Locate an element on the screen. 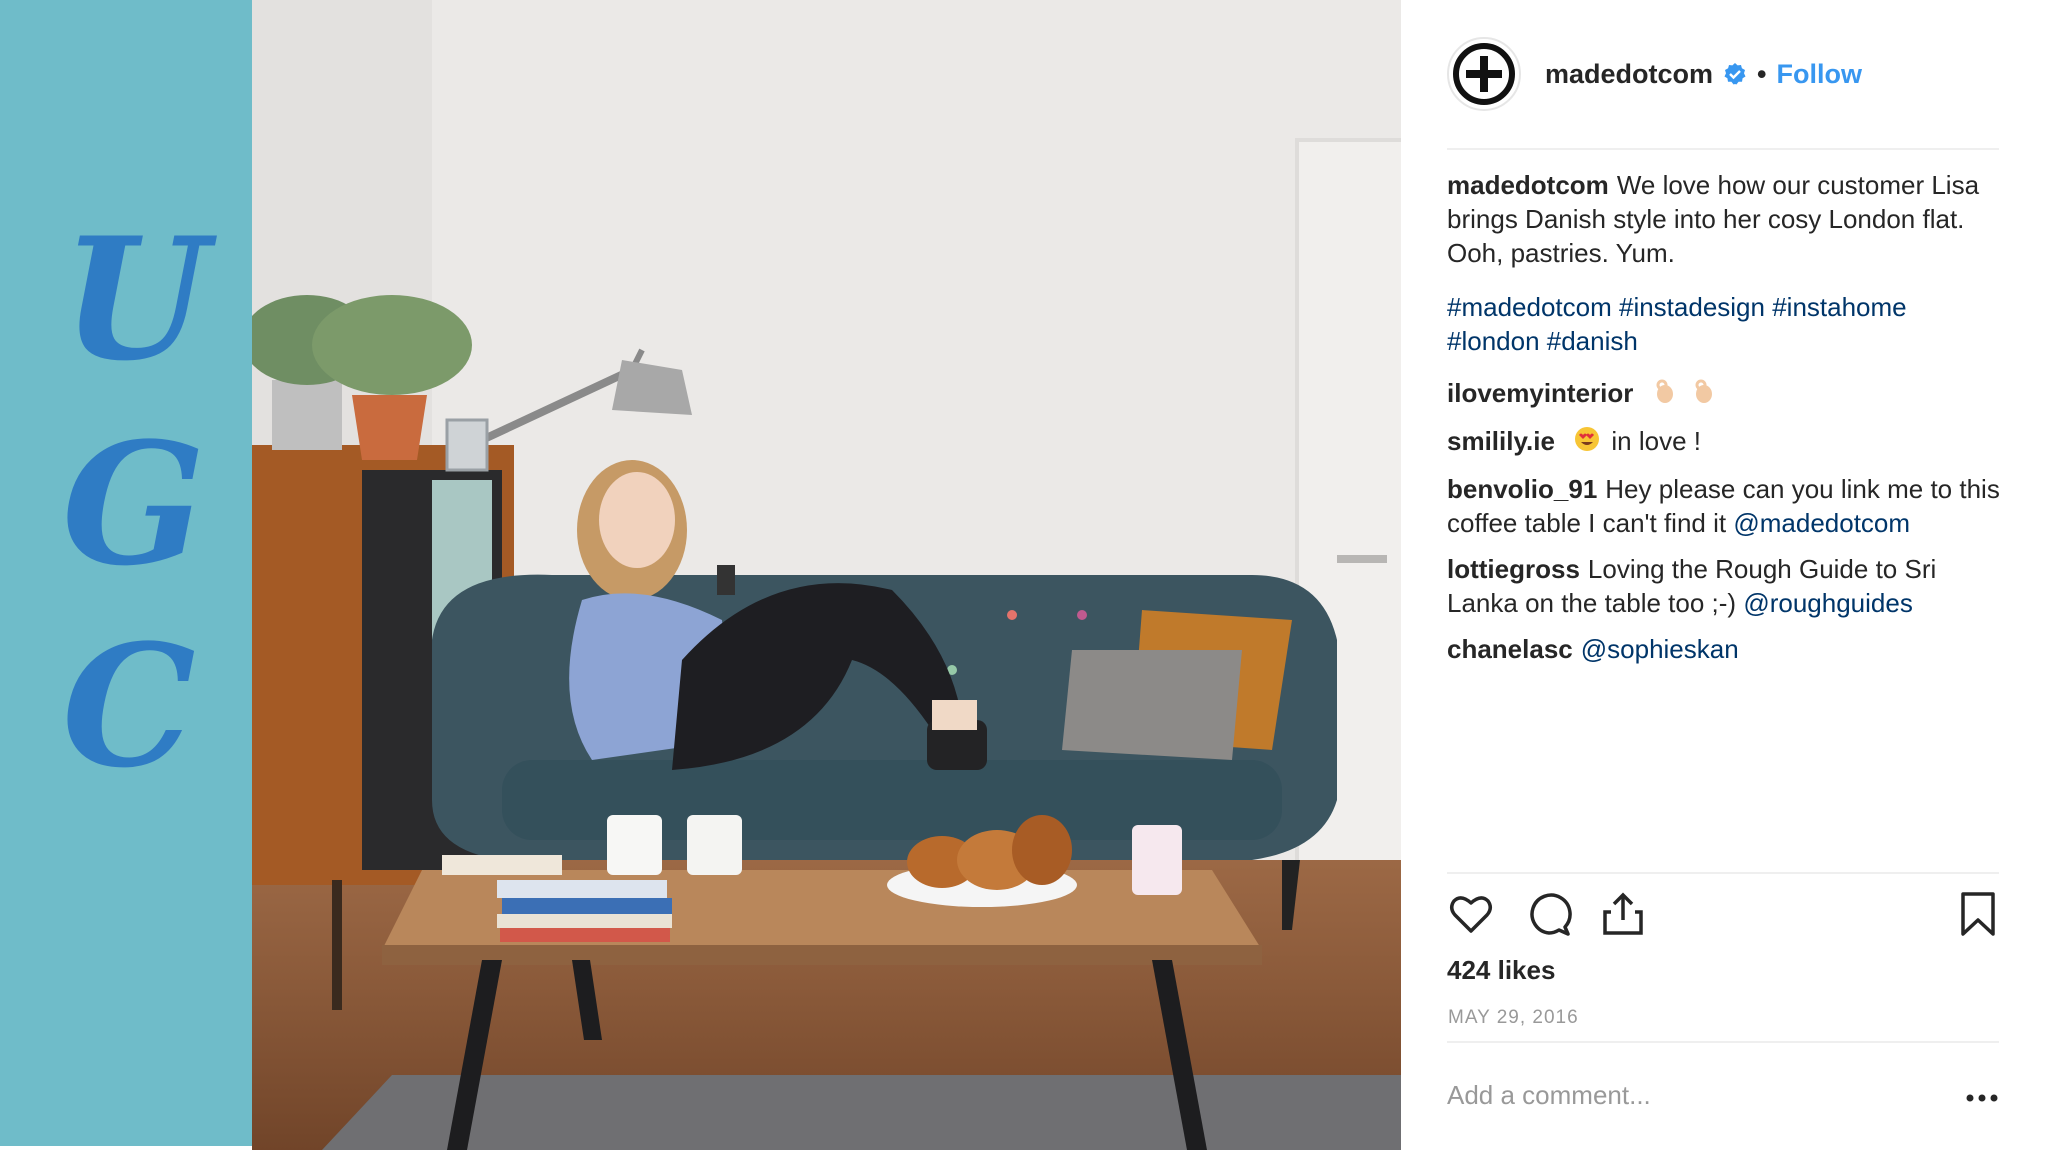  ugc-letter-c: C is located at coordinates (129, 706).